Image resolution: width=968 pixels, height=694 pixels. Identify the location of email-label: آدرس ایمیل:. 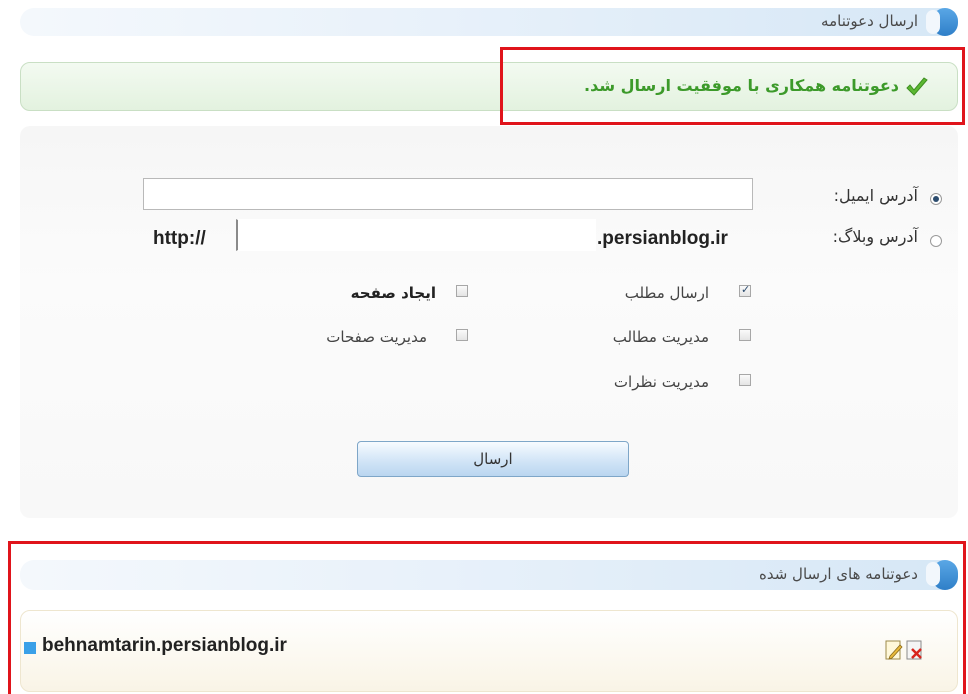
(875, 195).